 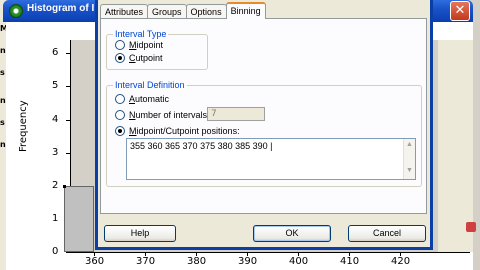 I want to click on x-axis-line, so click(x=270, y=252).